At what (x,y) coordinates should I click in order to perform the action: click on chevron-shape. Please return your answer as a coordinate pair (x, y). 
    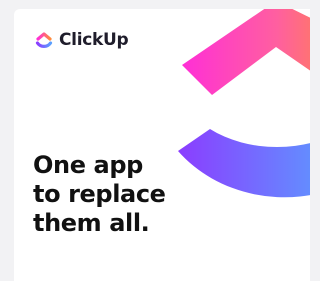
    Looking at the image, I should click on (246, 52).